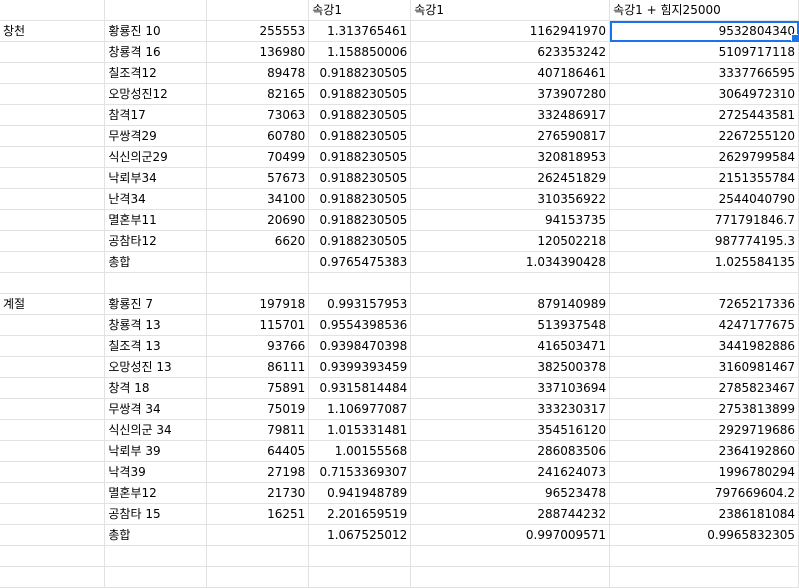 The height and width of the screenshot is (588, 799). I want to click on cell: 1.025584135, so click(704, 262).